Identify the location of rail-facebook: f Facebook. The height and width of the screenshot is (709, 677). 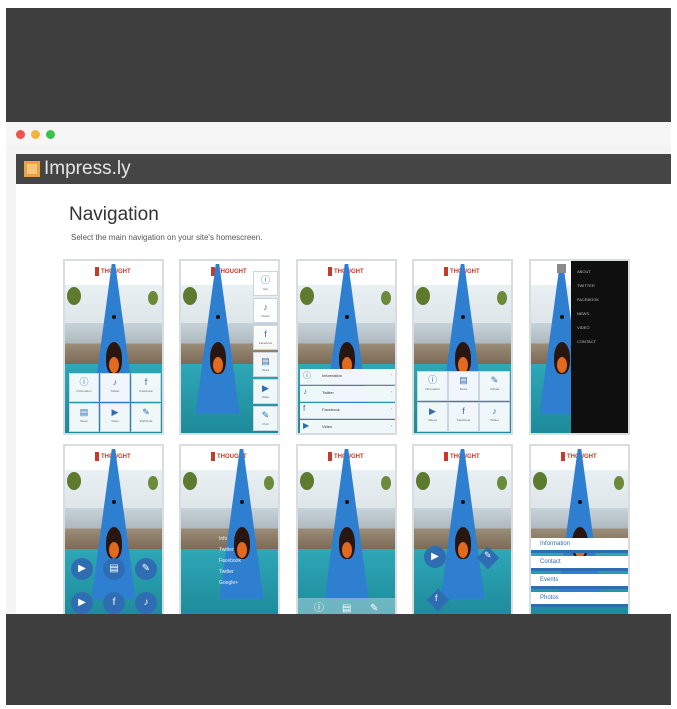
(265, 337).